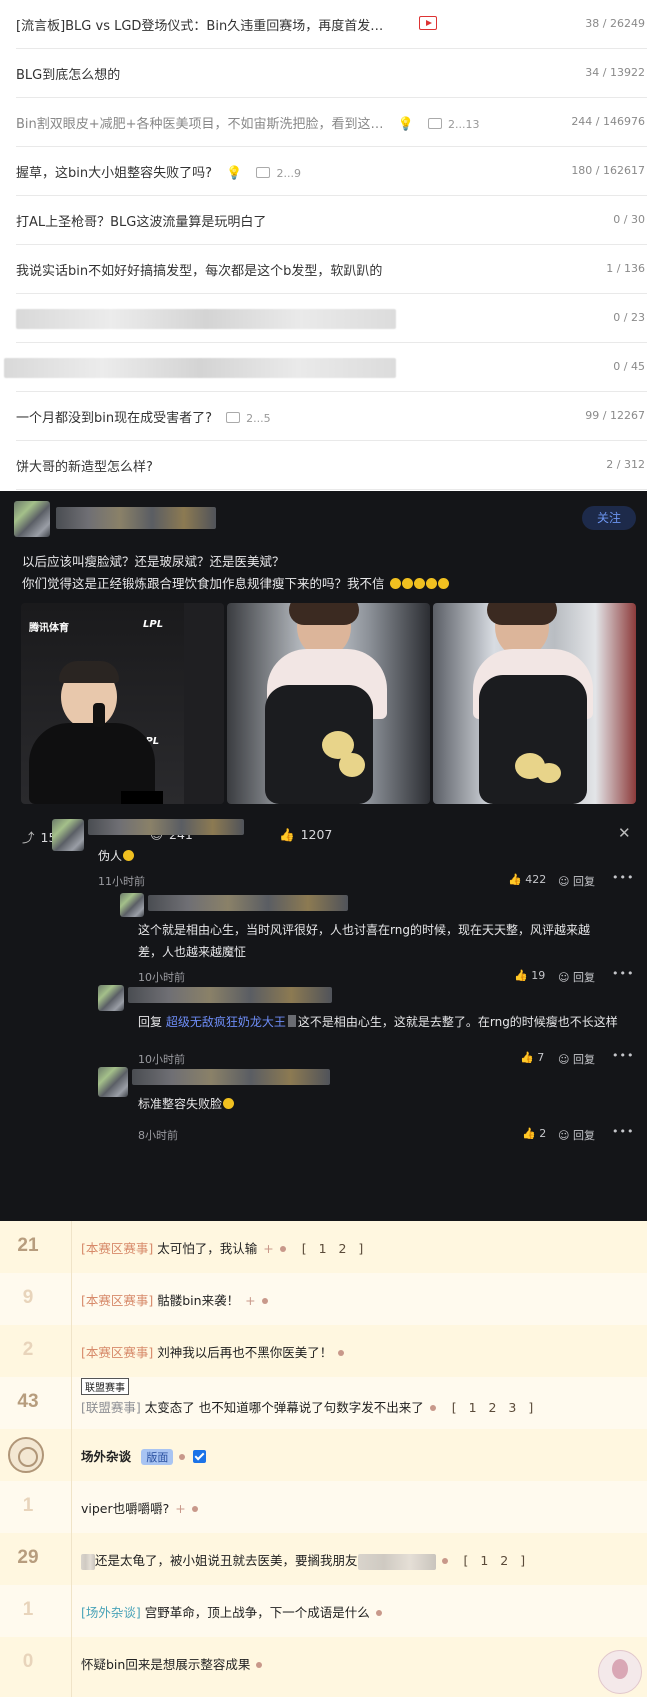 This screenshot has height=1697, width=647. What do you see at coordinates (529, 975) in the screenshot?
I see `comment-like: 👍 19` at bounding box center [529, 975].